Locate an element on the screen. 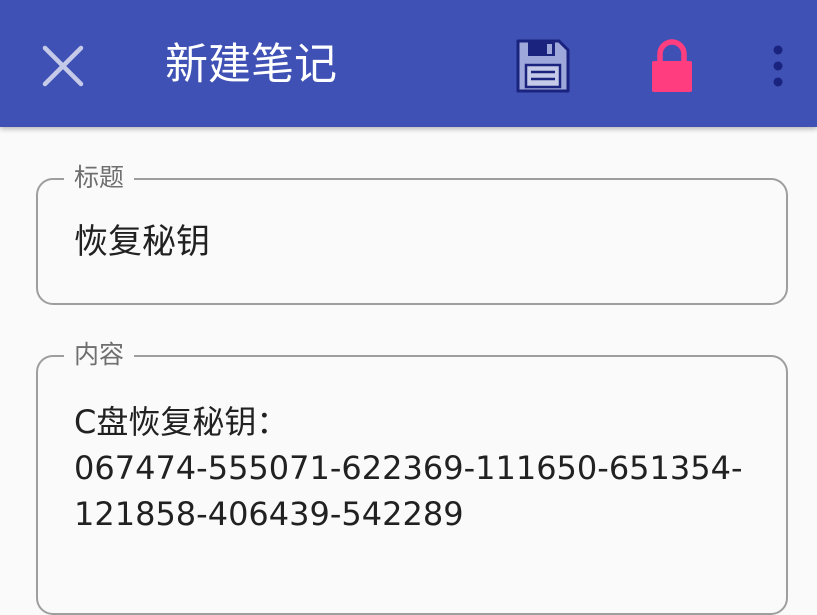 Image resolution: width=817 pixels, height=615 pixels. close-icon is located at coordinates (63, 66).